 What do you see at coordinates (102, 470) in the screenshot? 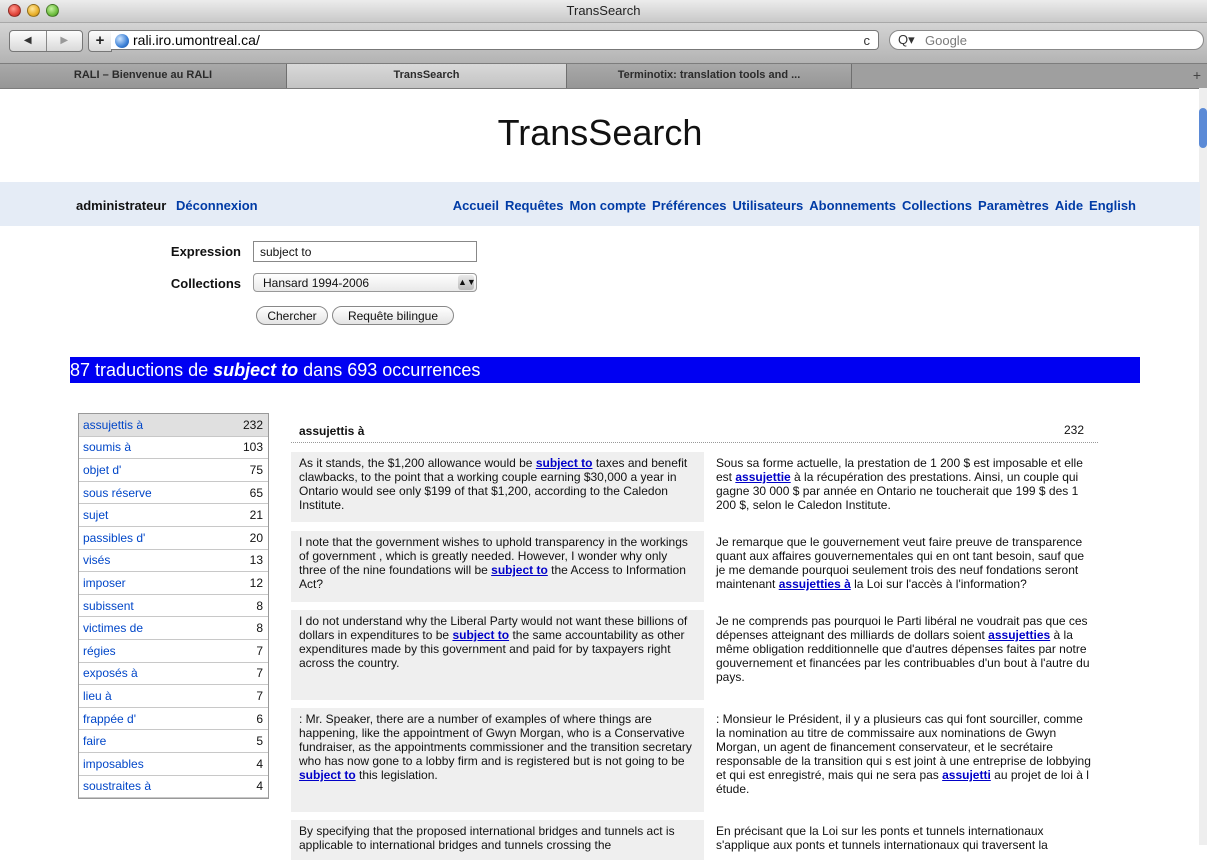
I see `translation-term: objet d'` at bounding box center [102, 470].